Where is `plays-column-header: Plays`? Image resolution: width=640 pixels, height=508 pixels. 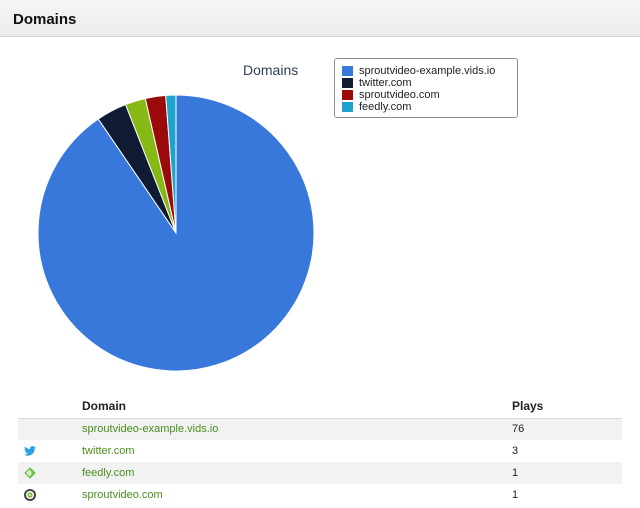
plays-column-header: Plays is located at coordinates (567, 407).